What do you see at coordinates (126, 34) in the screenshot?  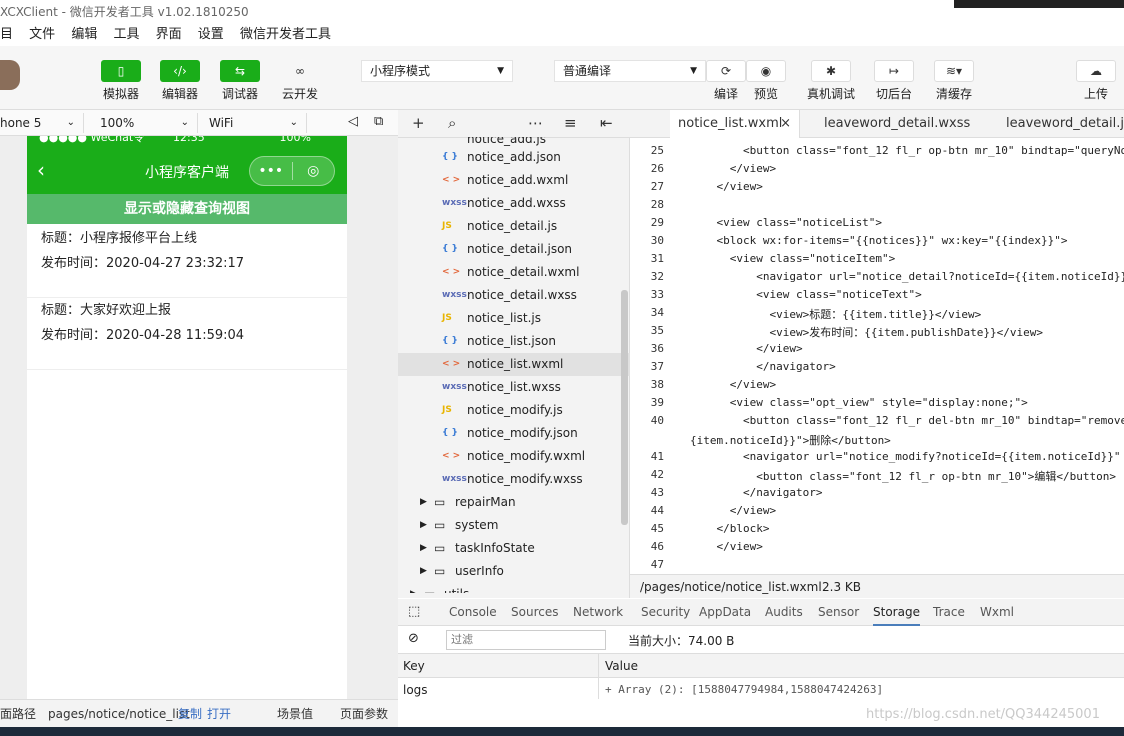 I see `menu-item-tools: 工具` at bounding box center [126, 34].